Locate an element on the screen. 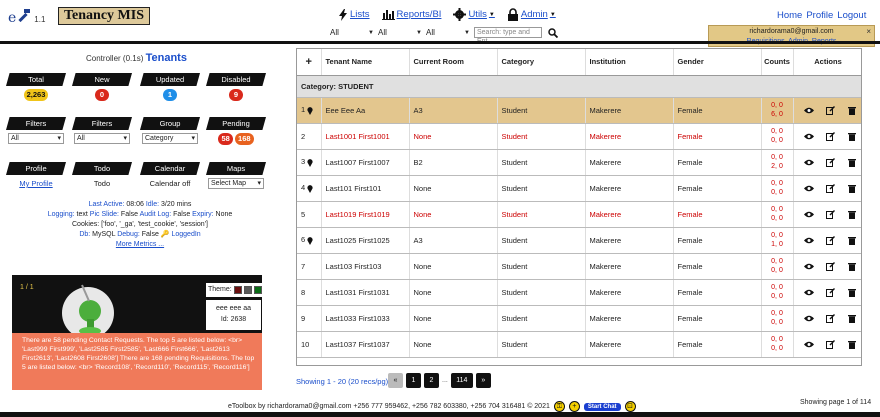  col-institution: Institution is located at coordinates (629, 62).